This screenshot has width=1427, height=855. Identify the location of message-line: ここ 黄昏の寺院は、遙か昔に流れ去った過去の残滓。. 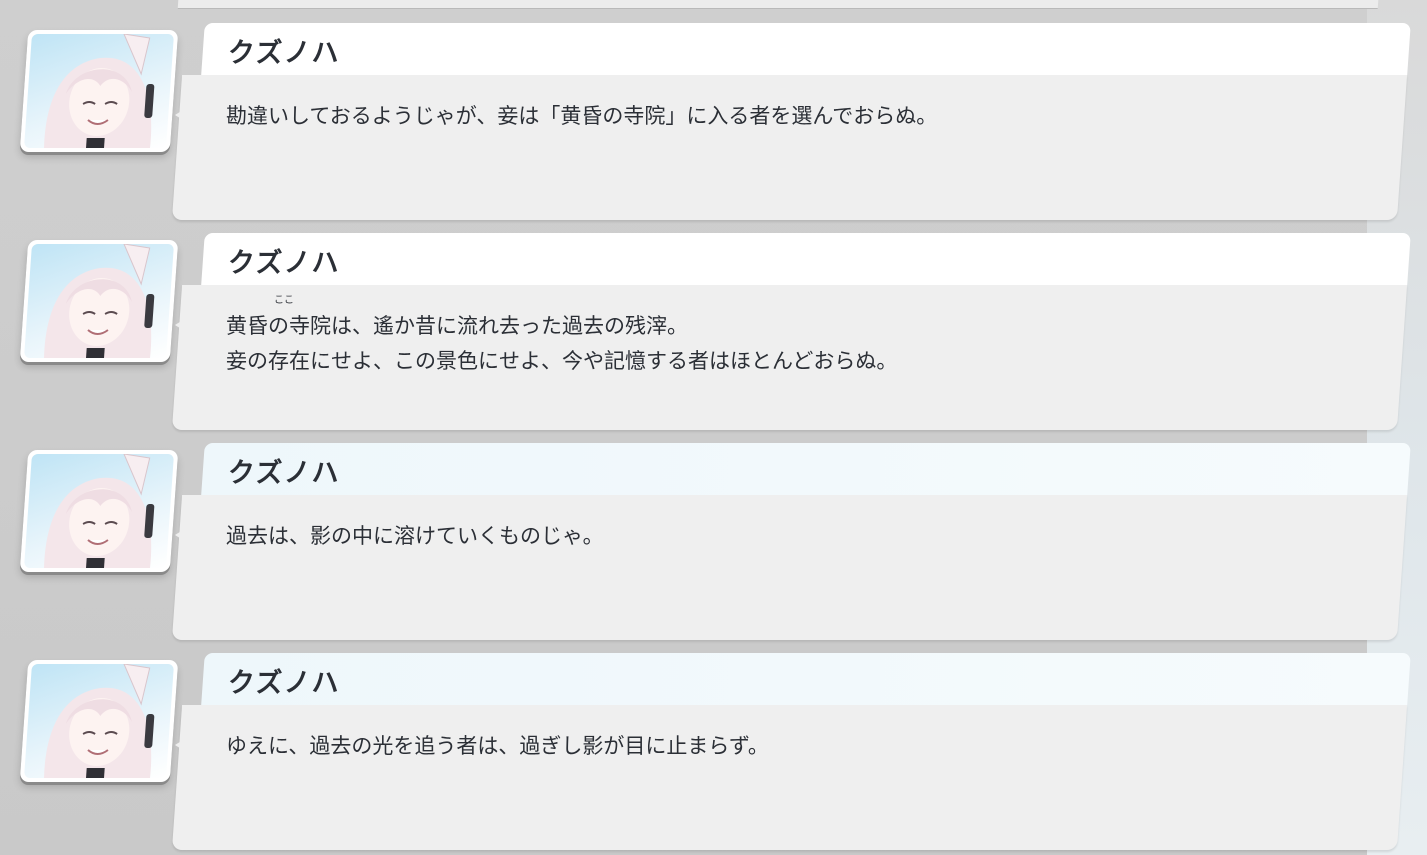
(561, 320).